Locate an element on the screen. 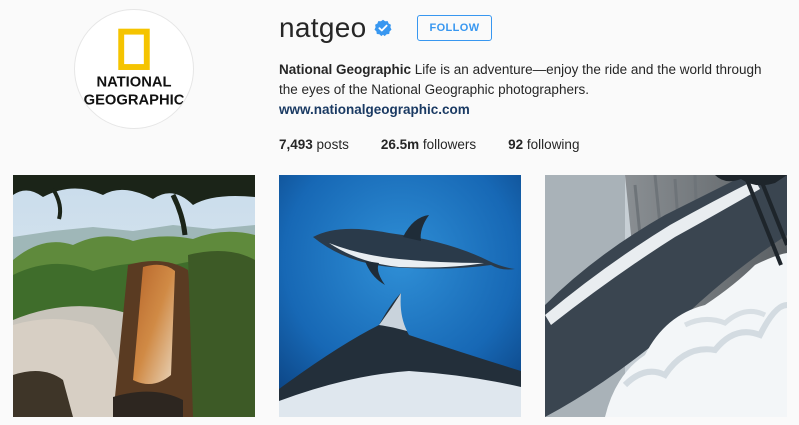 The width and height of the screenshot is (799, 425). following-count: 92 is located at coordinates (516, 144).